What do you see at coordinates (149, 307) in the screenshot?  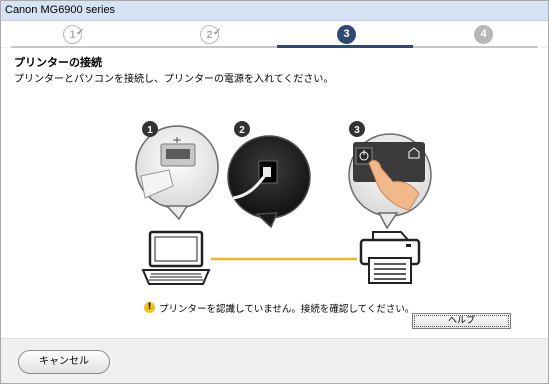 I see `warning-icon: !` at bounding box center [149, 307].